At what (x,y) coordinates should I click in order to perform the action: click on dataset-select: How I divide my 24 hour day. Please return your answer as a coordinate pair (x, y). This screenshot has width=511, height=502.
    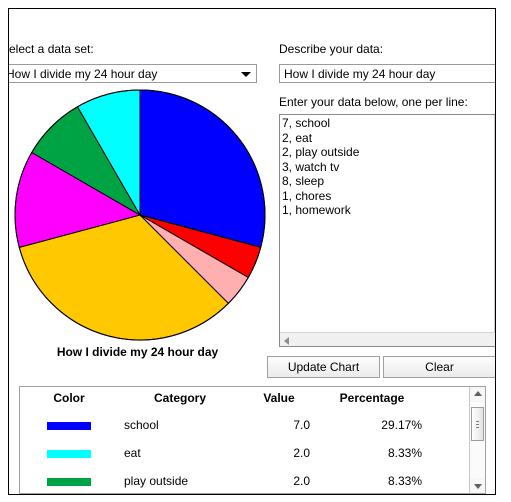
    Looking at the image, I should click on (132, 73).